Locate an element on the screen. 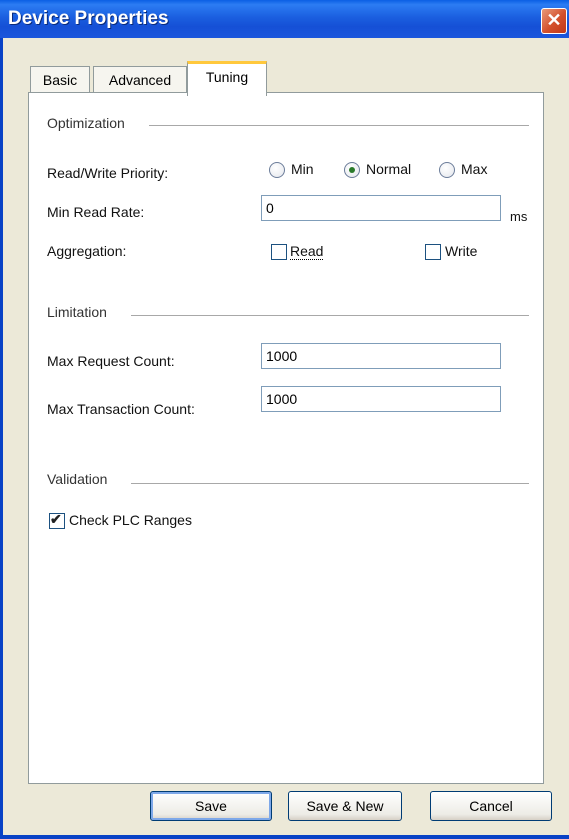  title-bar: Device Properties ✕ is located at coordinates (284, 19).